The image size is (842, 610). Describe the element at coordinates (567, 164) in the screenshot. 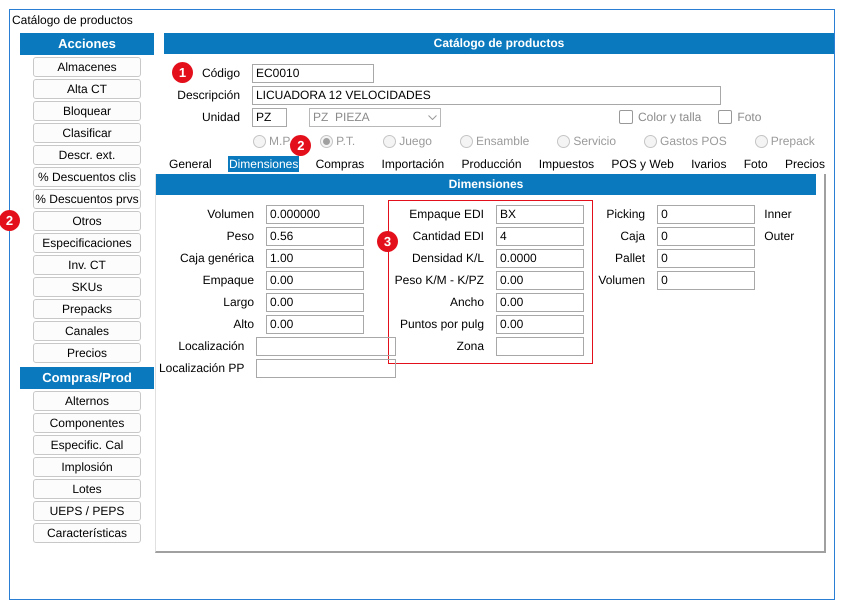

I see `tab: Impuestos` at that location.